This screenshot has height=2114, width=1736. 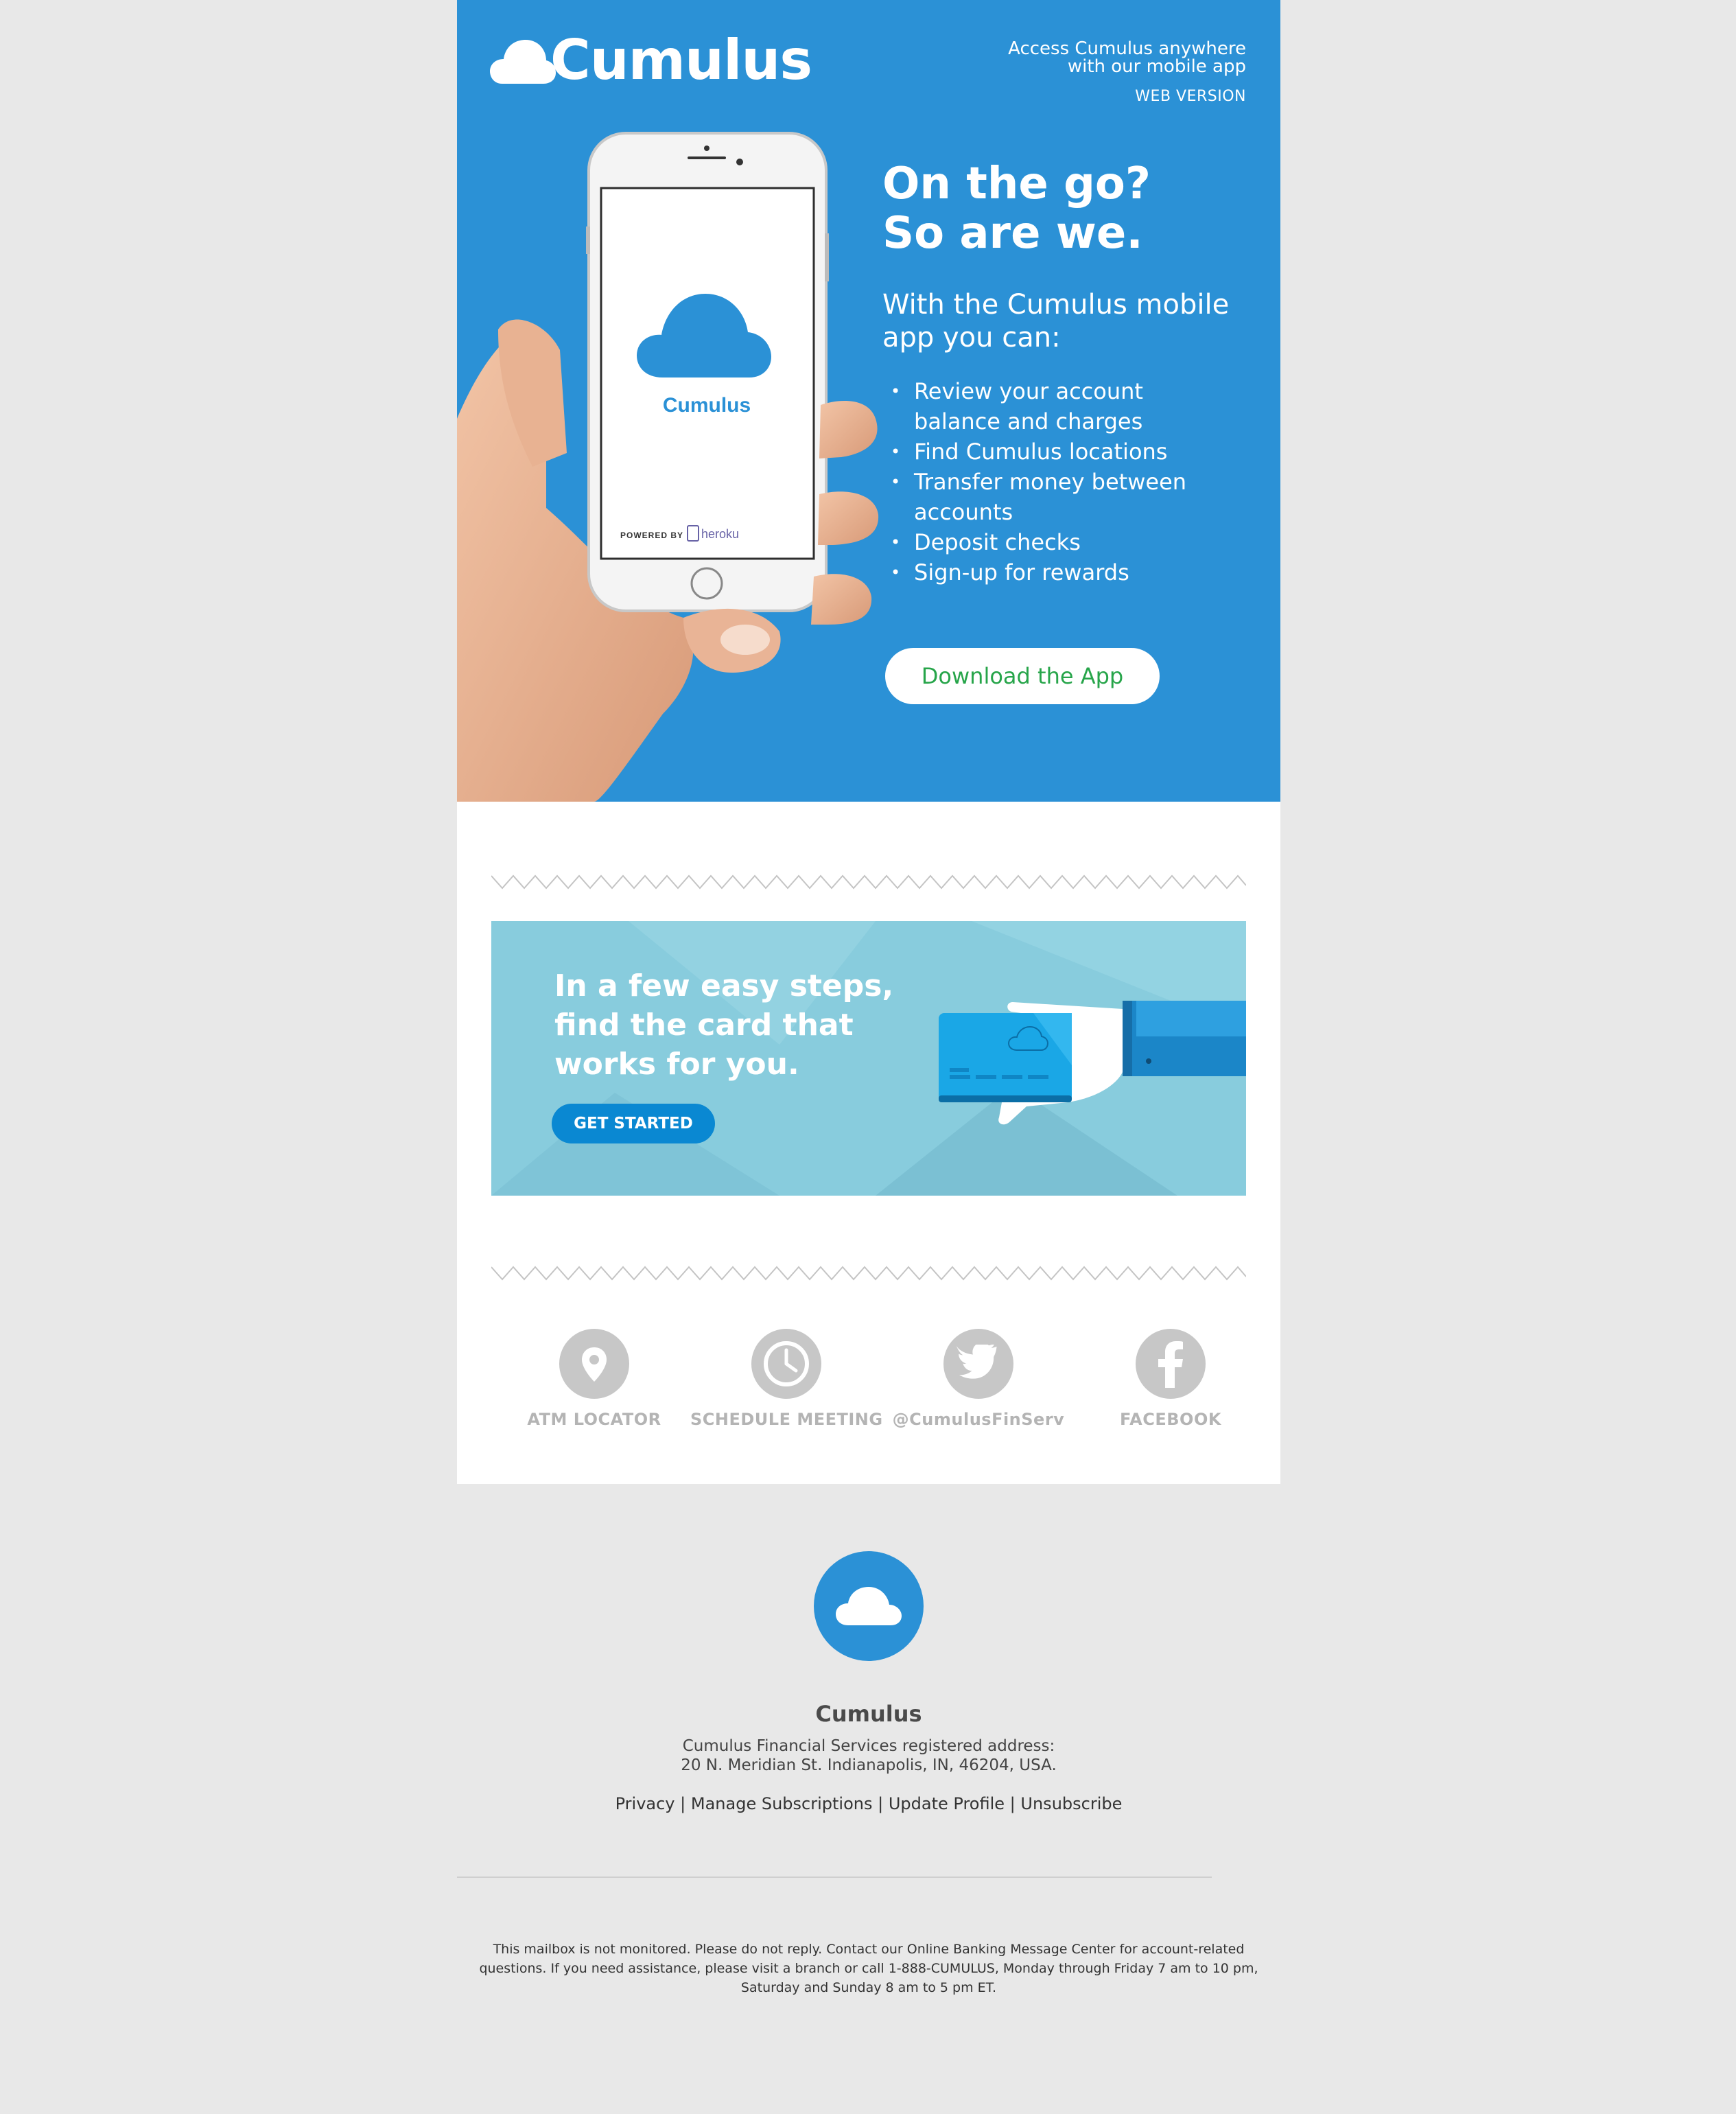 I want to click on banner-line-2: find the card that, so click(x=704, y=1025).